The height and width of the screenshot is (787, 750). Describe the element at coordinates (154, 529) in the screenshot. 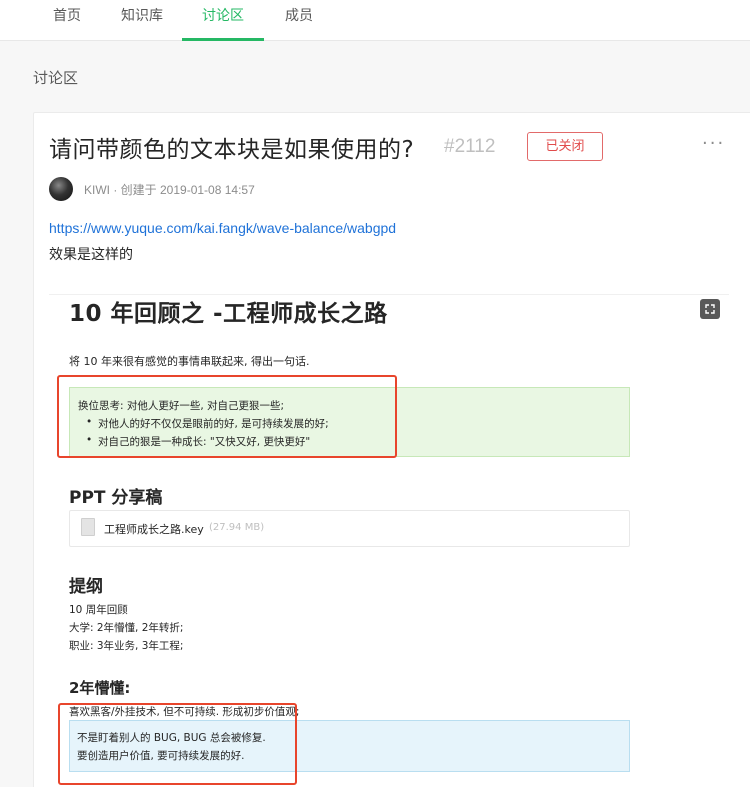

I see `file-name: 工程师成长之路.key` at that location.